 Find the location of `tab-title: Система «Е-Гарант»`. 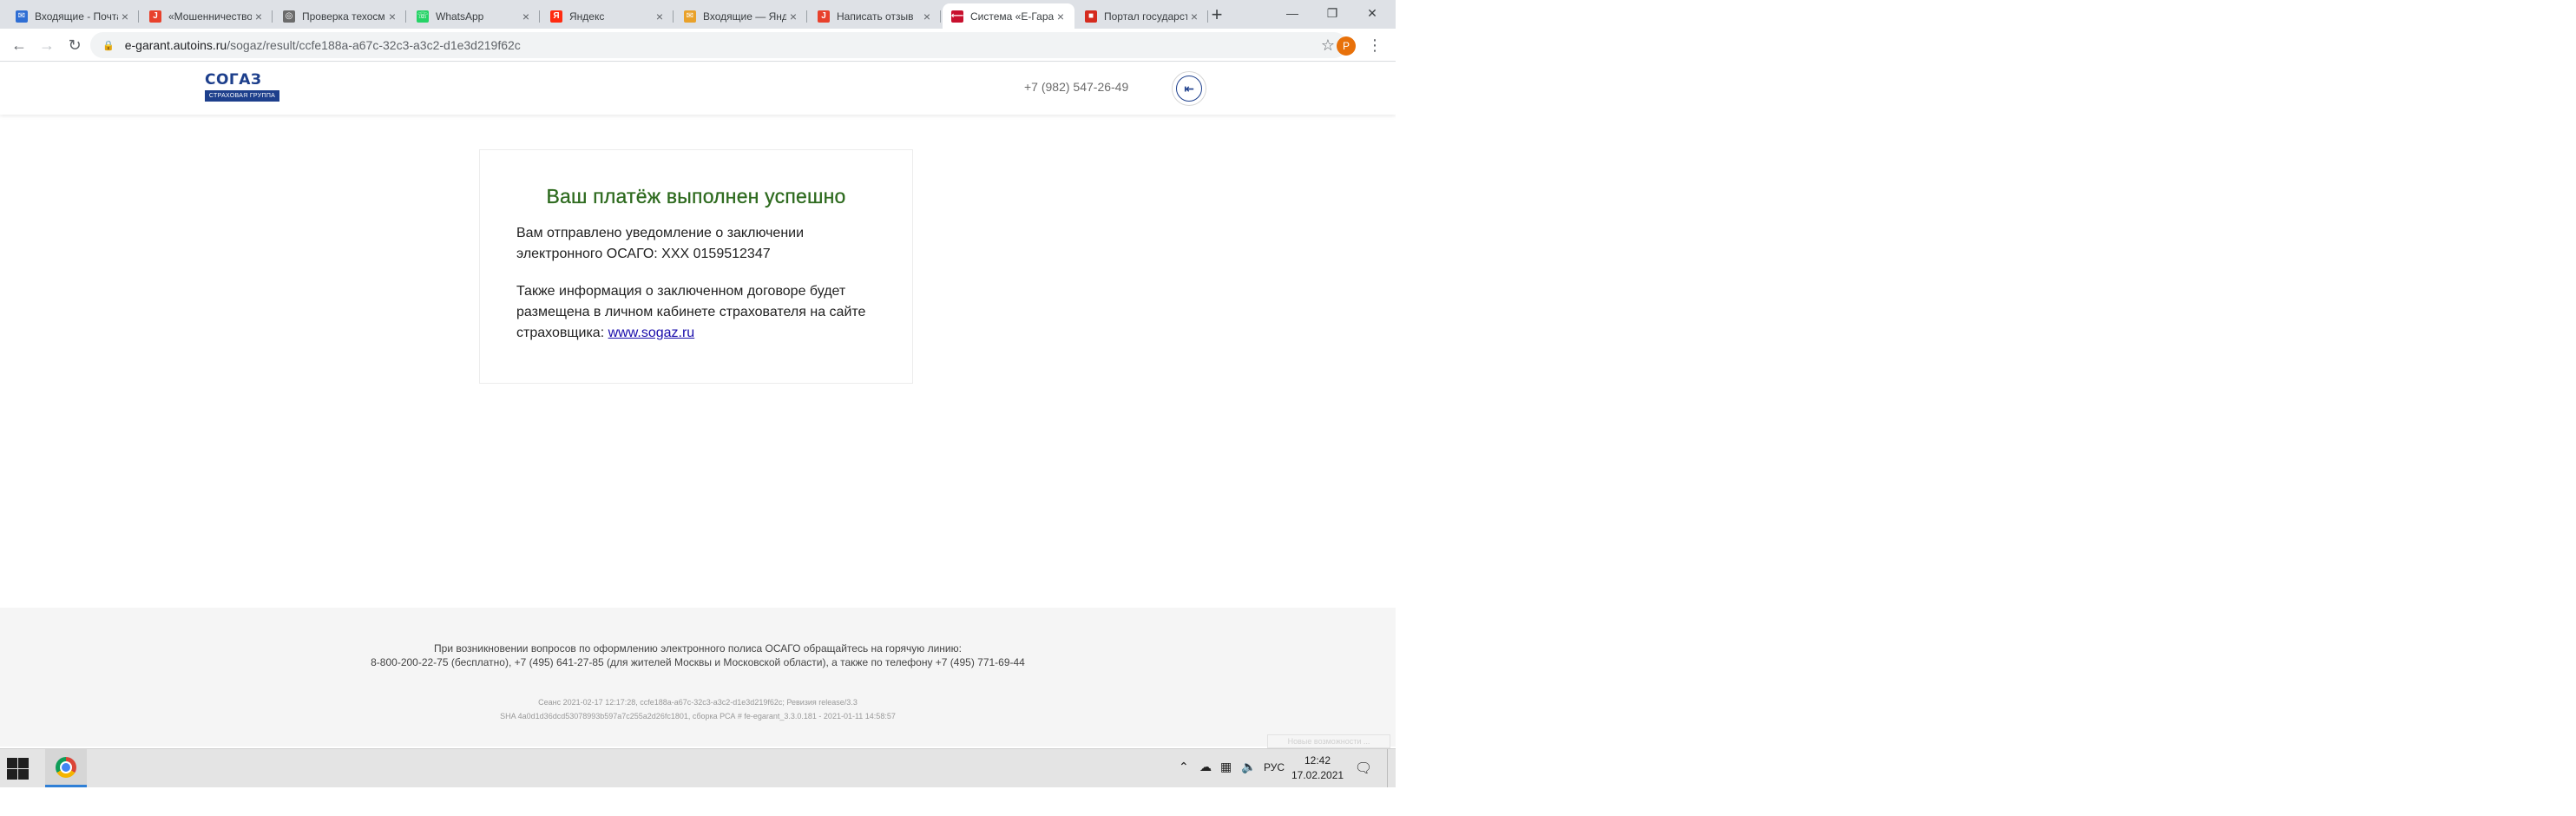

tab-title: Система «Е-Гарант» is located at coordinates (1012, 16).